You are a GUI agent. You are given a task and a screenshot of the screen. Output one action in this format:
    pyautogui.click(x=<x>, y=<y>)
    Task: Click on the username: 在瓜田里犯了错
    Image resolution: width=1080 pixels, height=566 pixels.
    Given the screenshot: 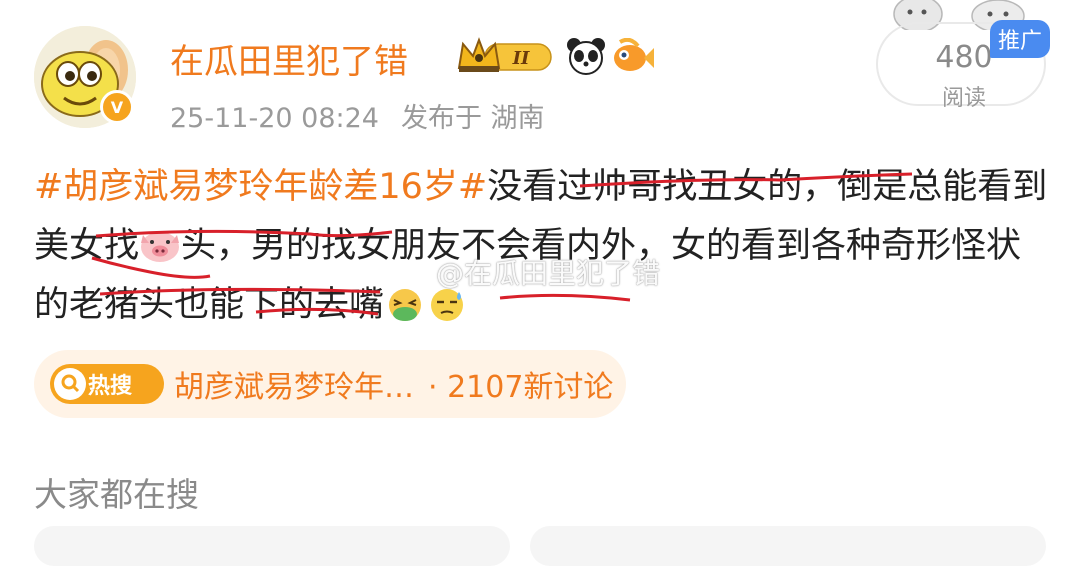 What is the action you would take?
    pyautogui.click(x=289, y=58)
    